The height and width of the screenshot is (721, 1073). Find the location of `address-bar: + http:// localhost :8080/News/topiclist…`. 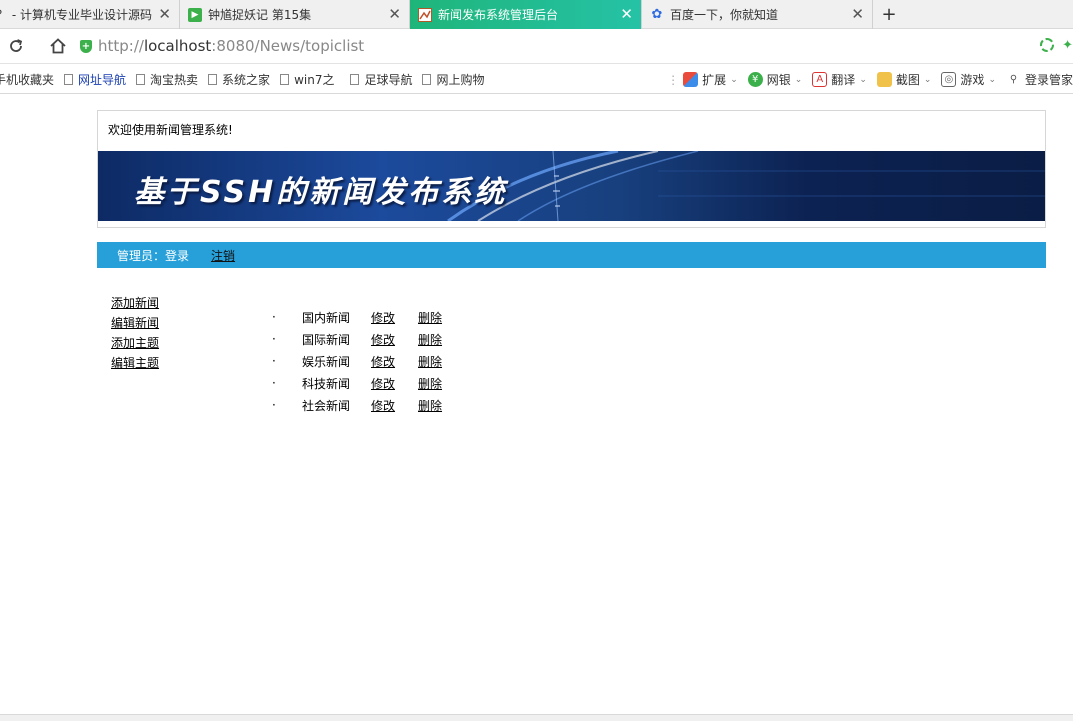

address-bar: + http:// localhost :8080/News/topiclist… is located at coordinates (536, 46).